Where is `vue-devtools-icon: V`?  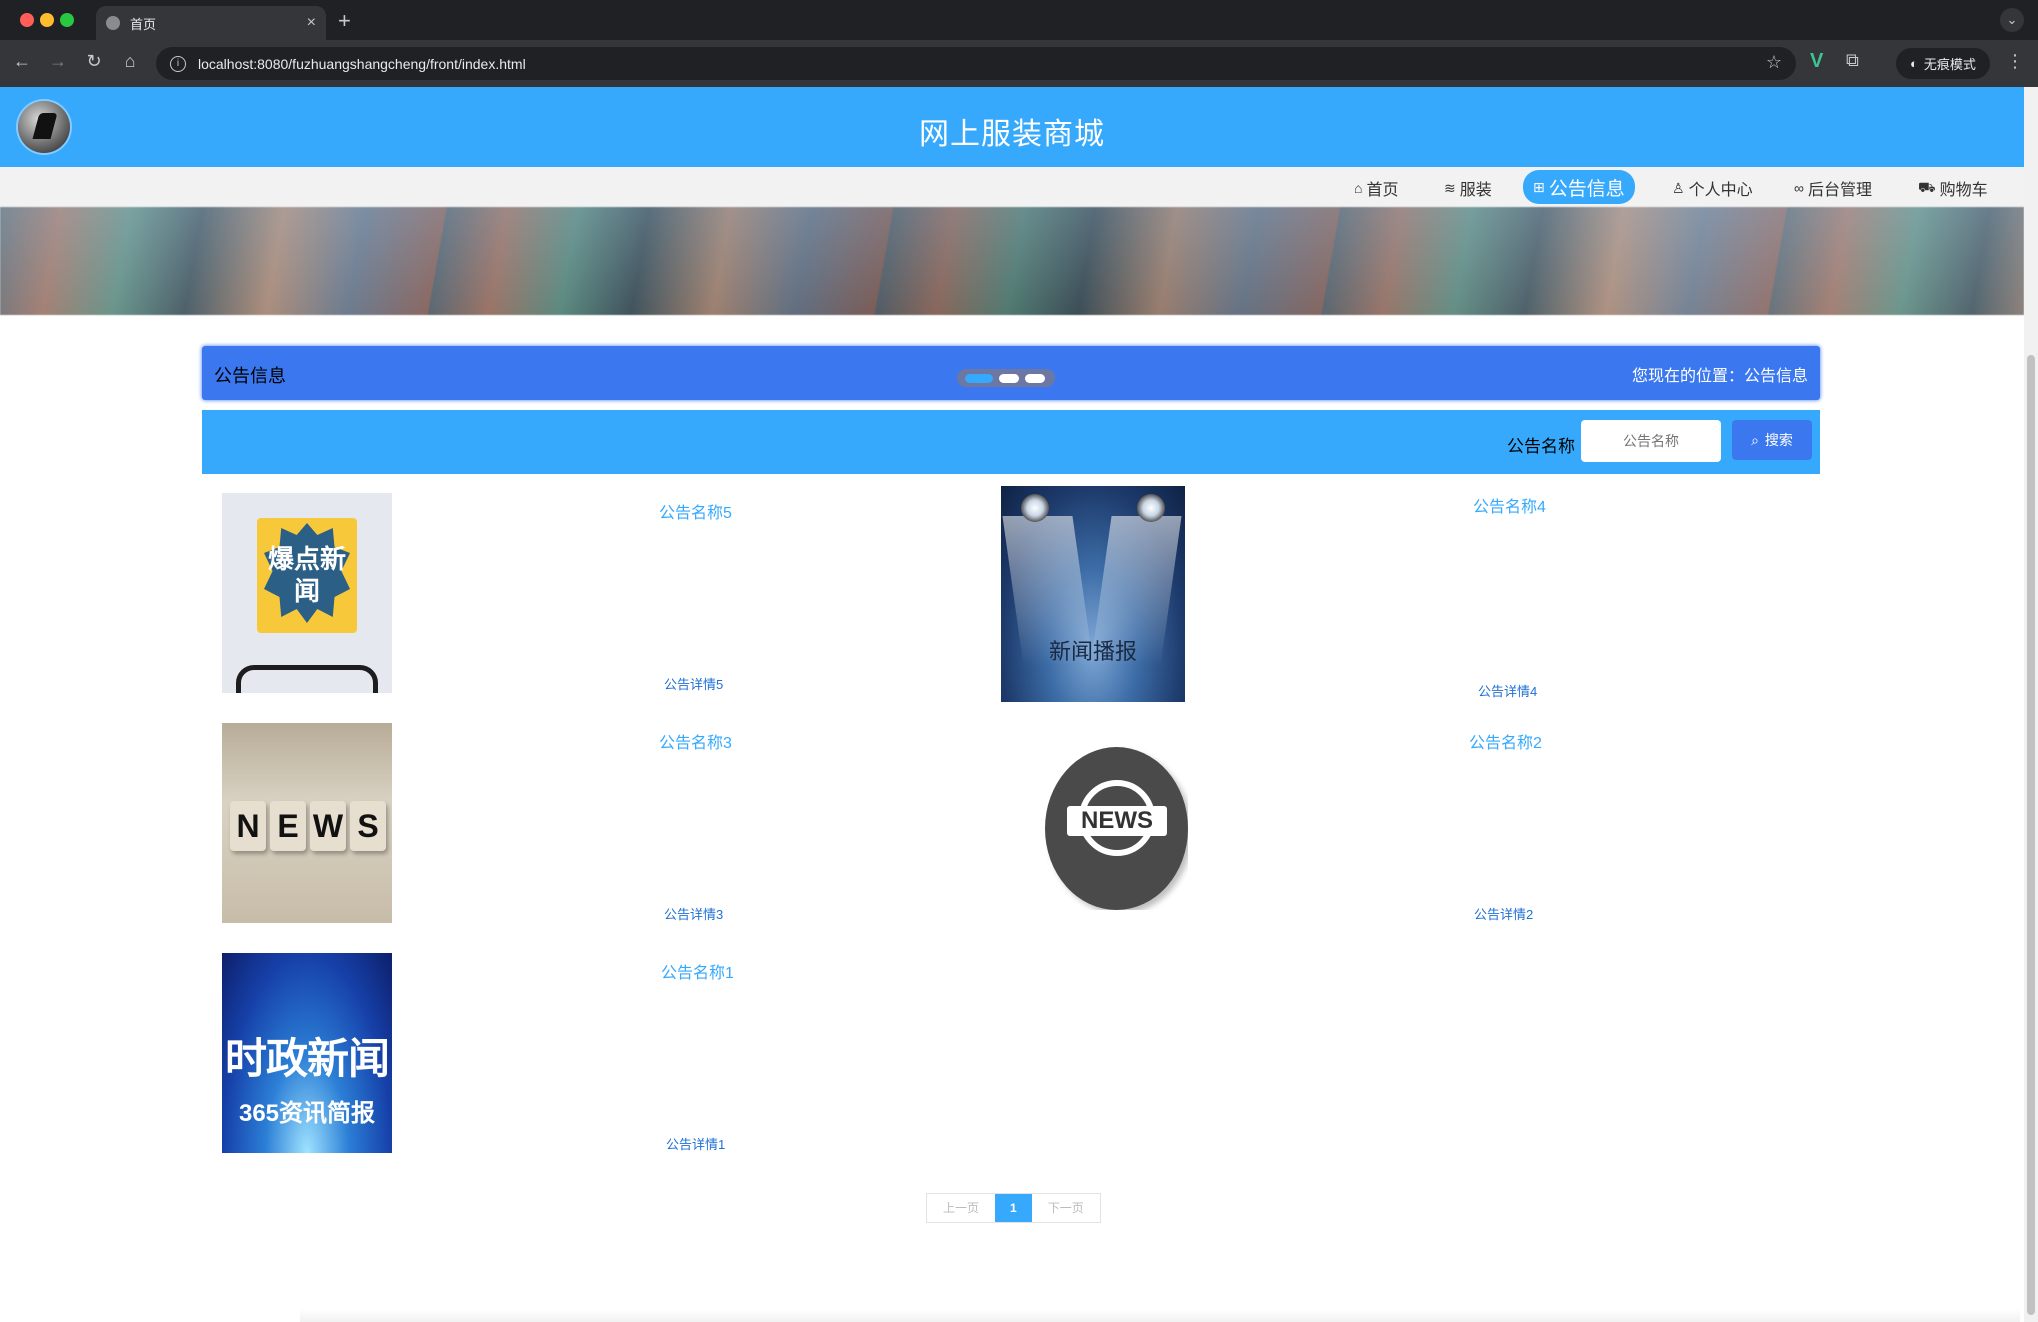
vue-devtools-icon: V is located at coordinates (1816, 61).